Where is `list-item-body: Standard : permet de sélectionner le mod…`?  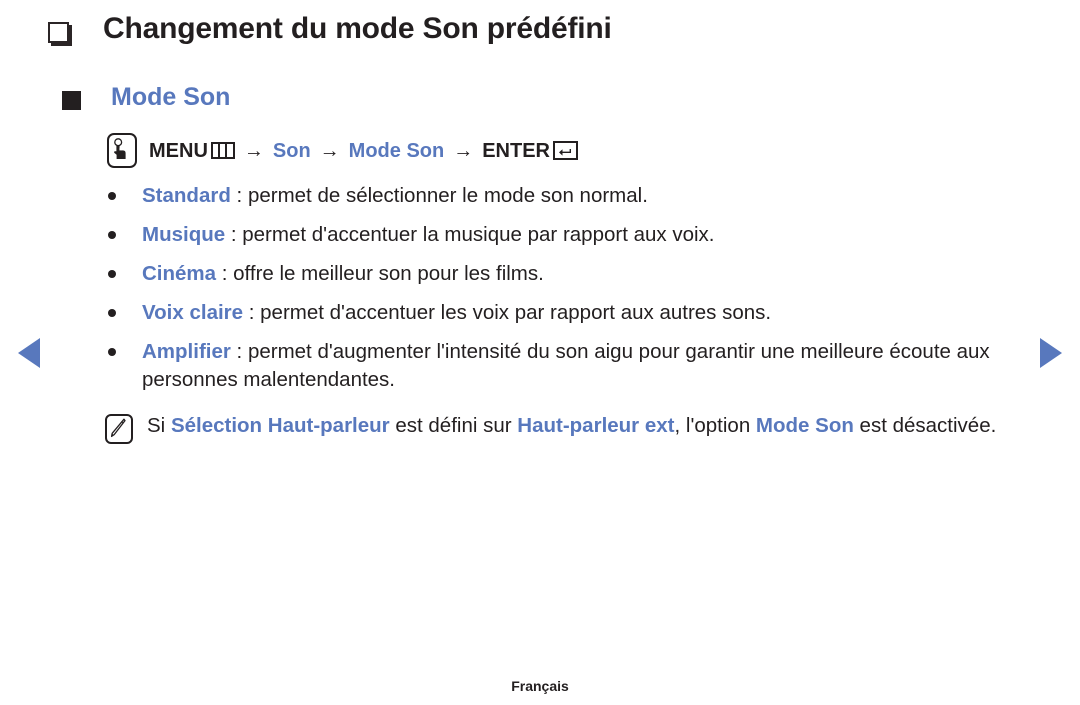 list-item-body: Standard : permet de sélectionner le mod… is located at coordinates (575, 196).